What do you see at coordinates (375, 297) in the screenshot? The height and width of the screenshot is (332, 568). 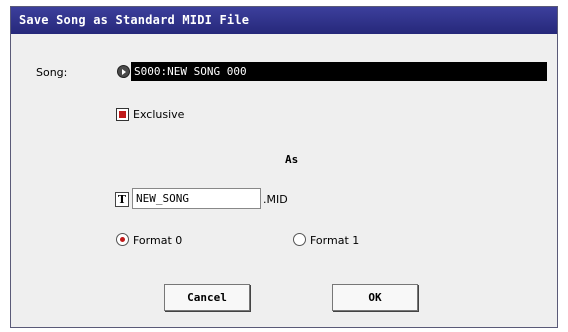 I see `ok-button: OK` at bounding box center [375, 297].